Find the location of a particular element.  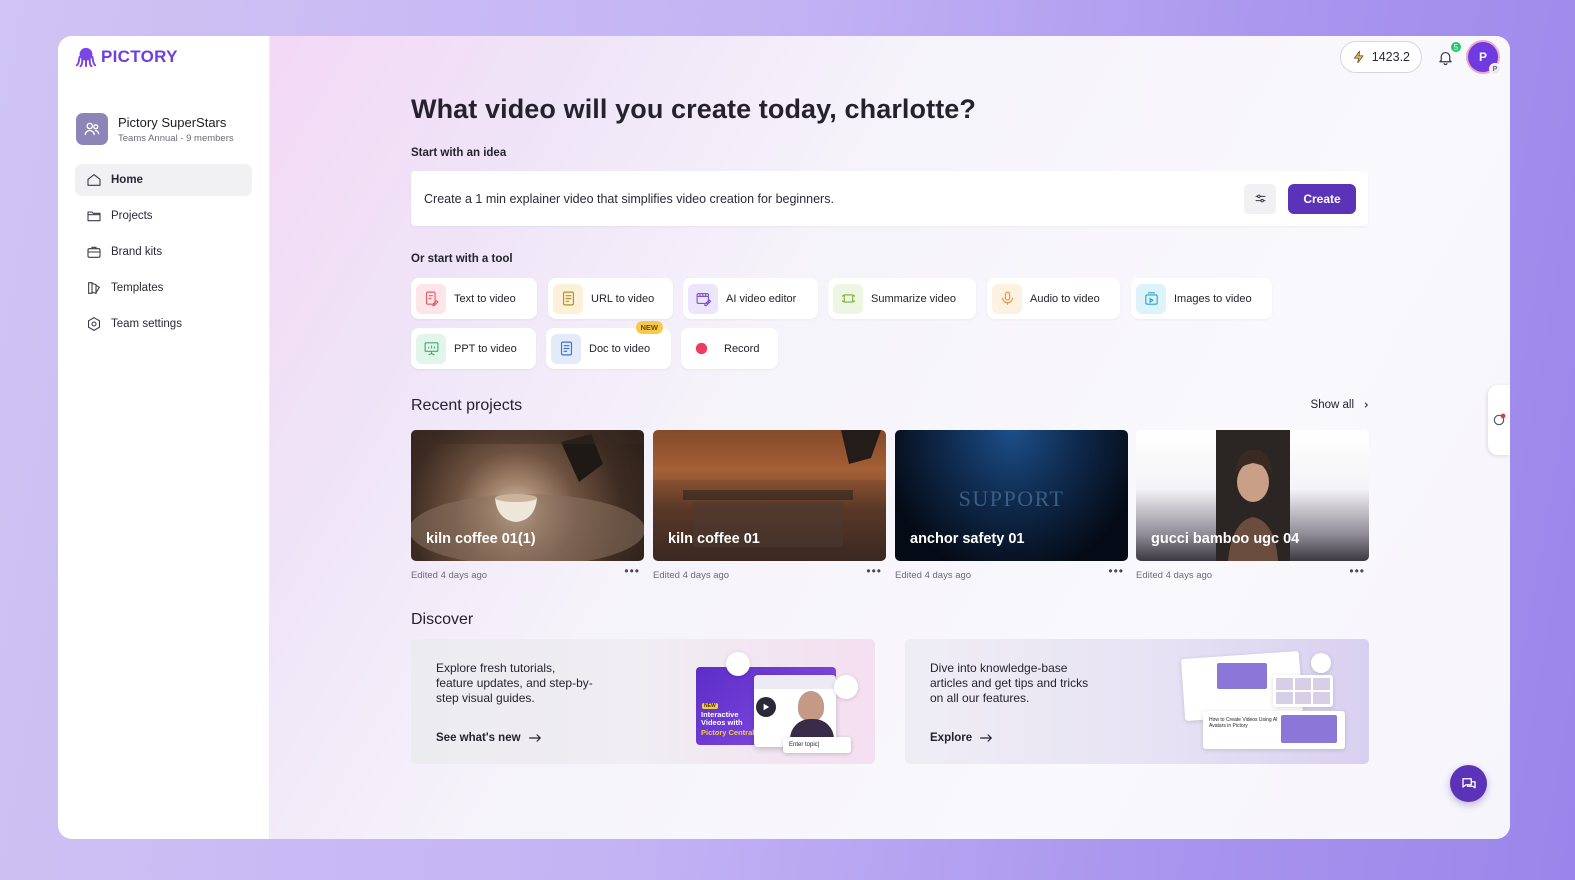

chevron-right-icon is located at coordinates (1366, 405).